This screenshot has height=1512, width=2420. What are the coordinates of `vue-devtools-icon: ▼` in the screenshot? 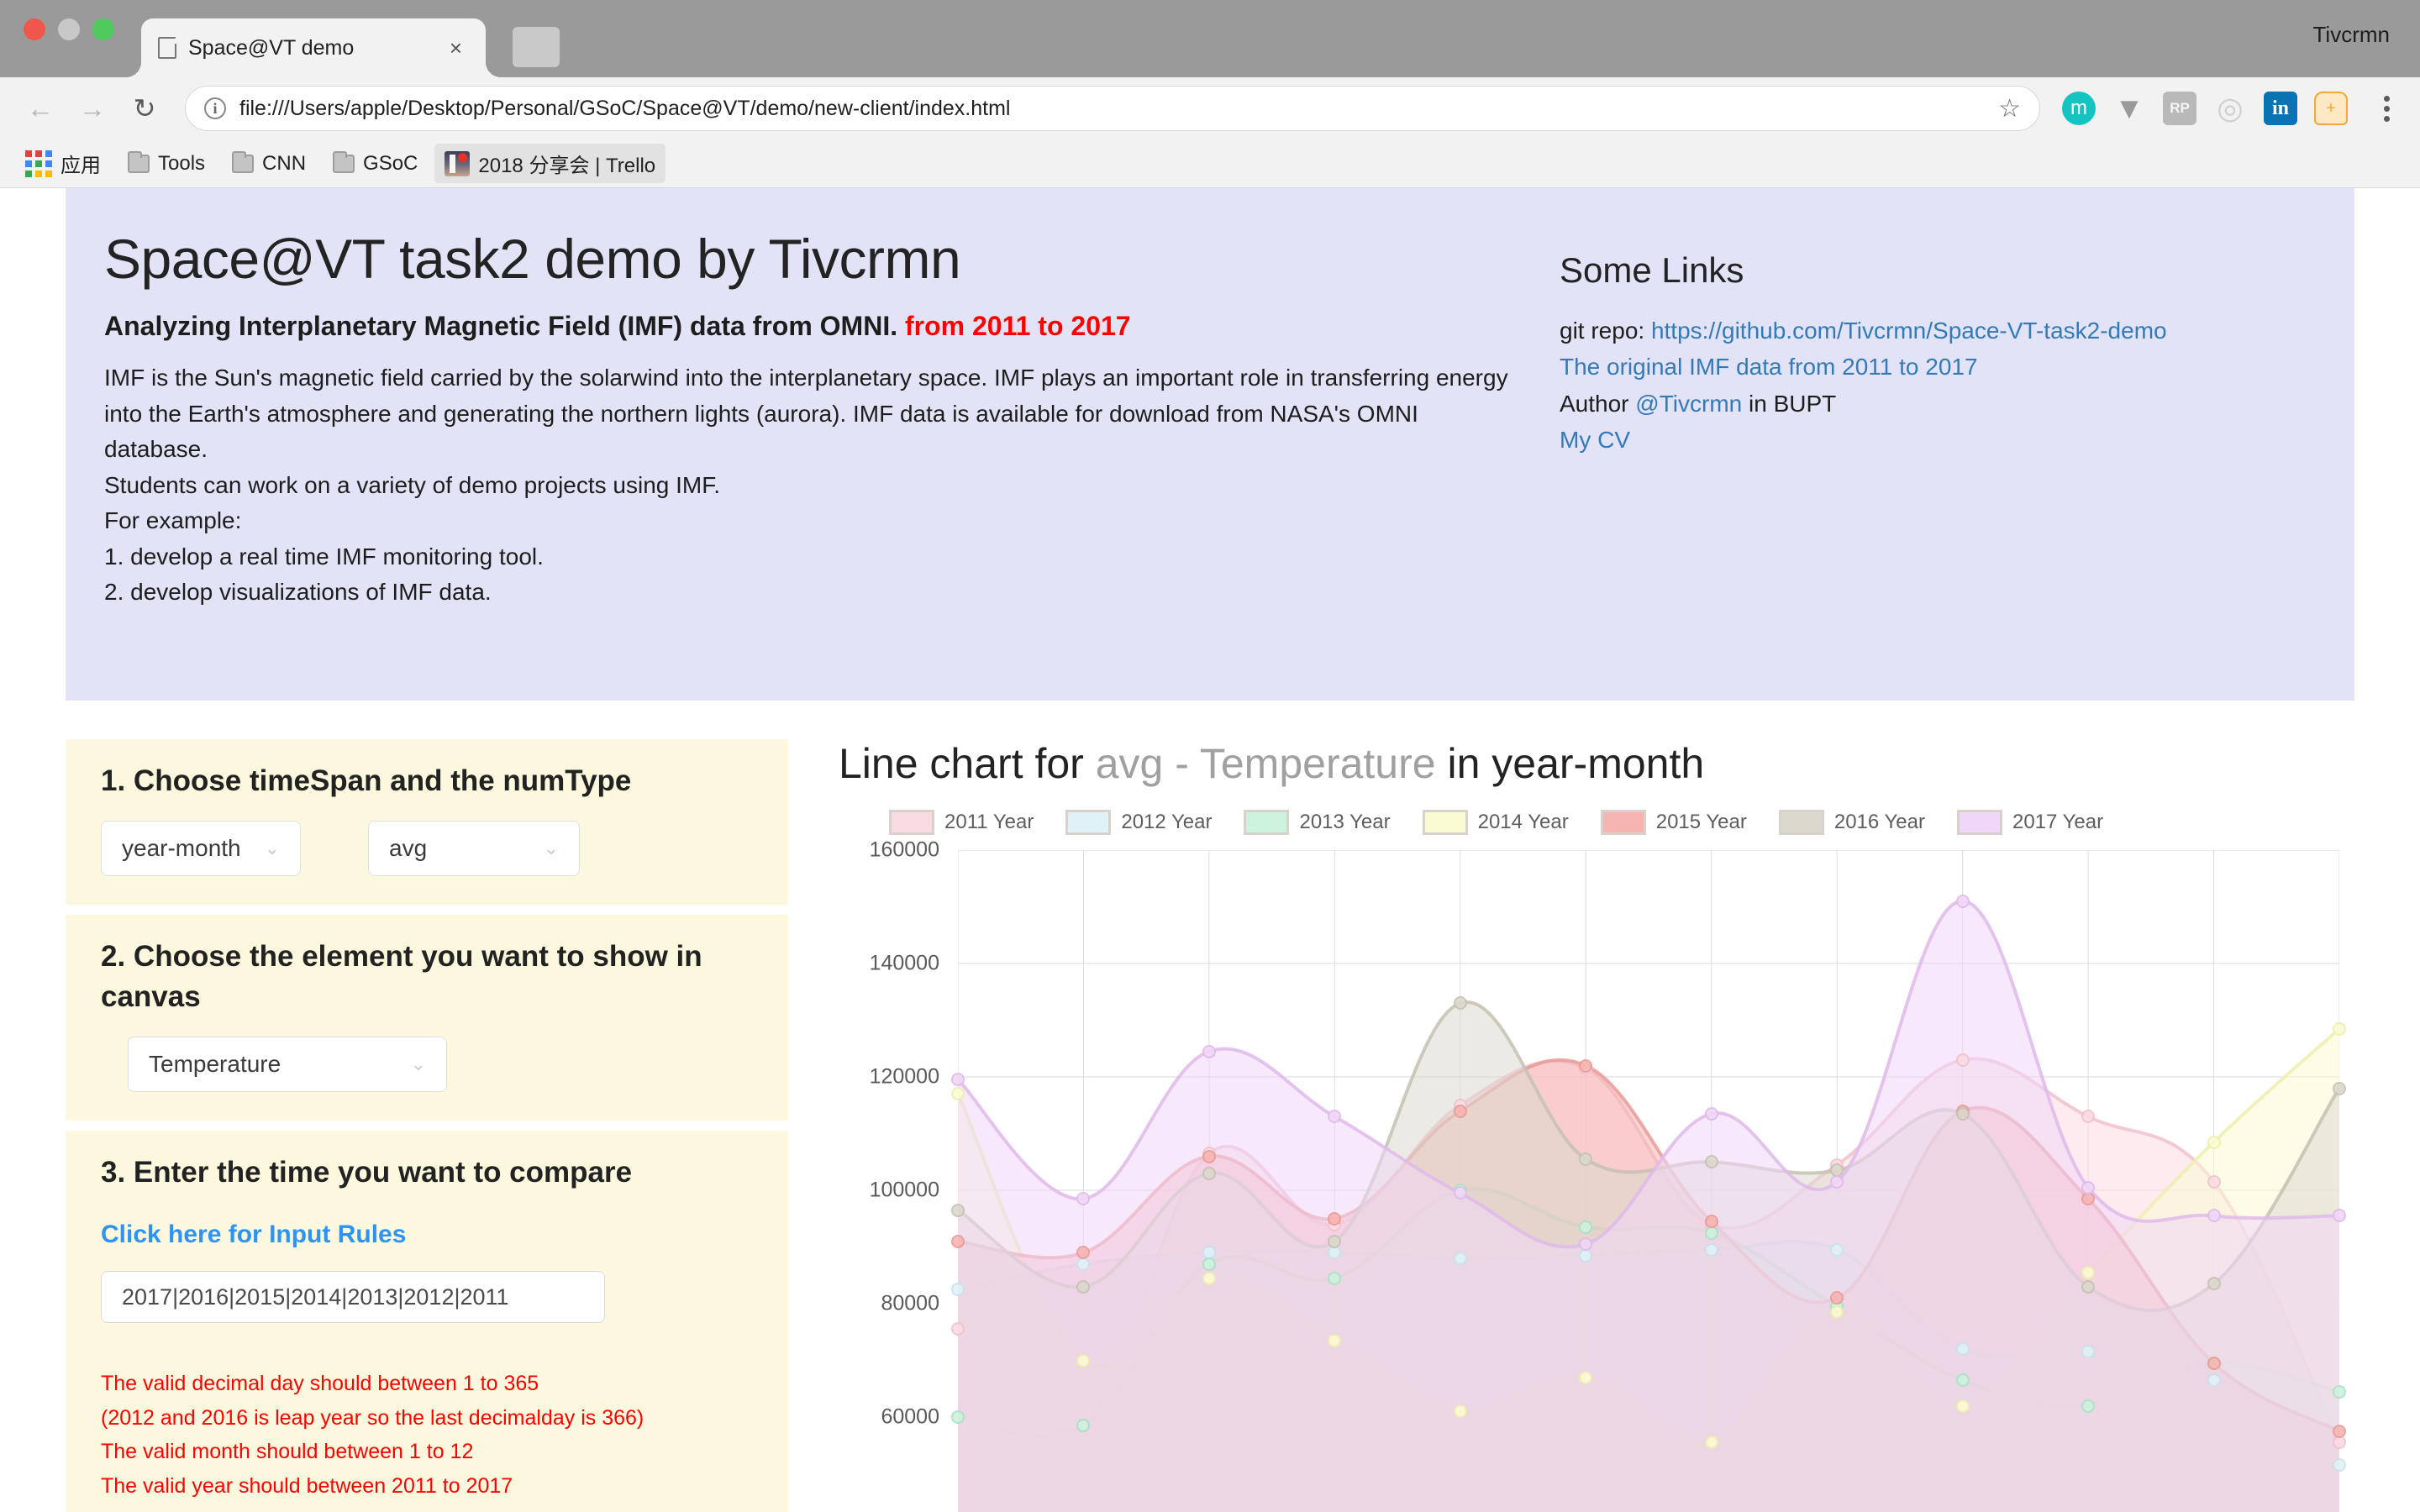 It's located at (2129, 108).